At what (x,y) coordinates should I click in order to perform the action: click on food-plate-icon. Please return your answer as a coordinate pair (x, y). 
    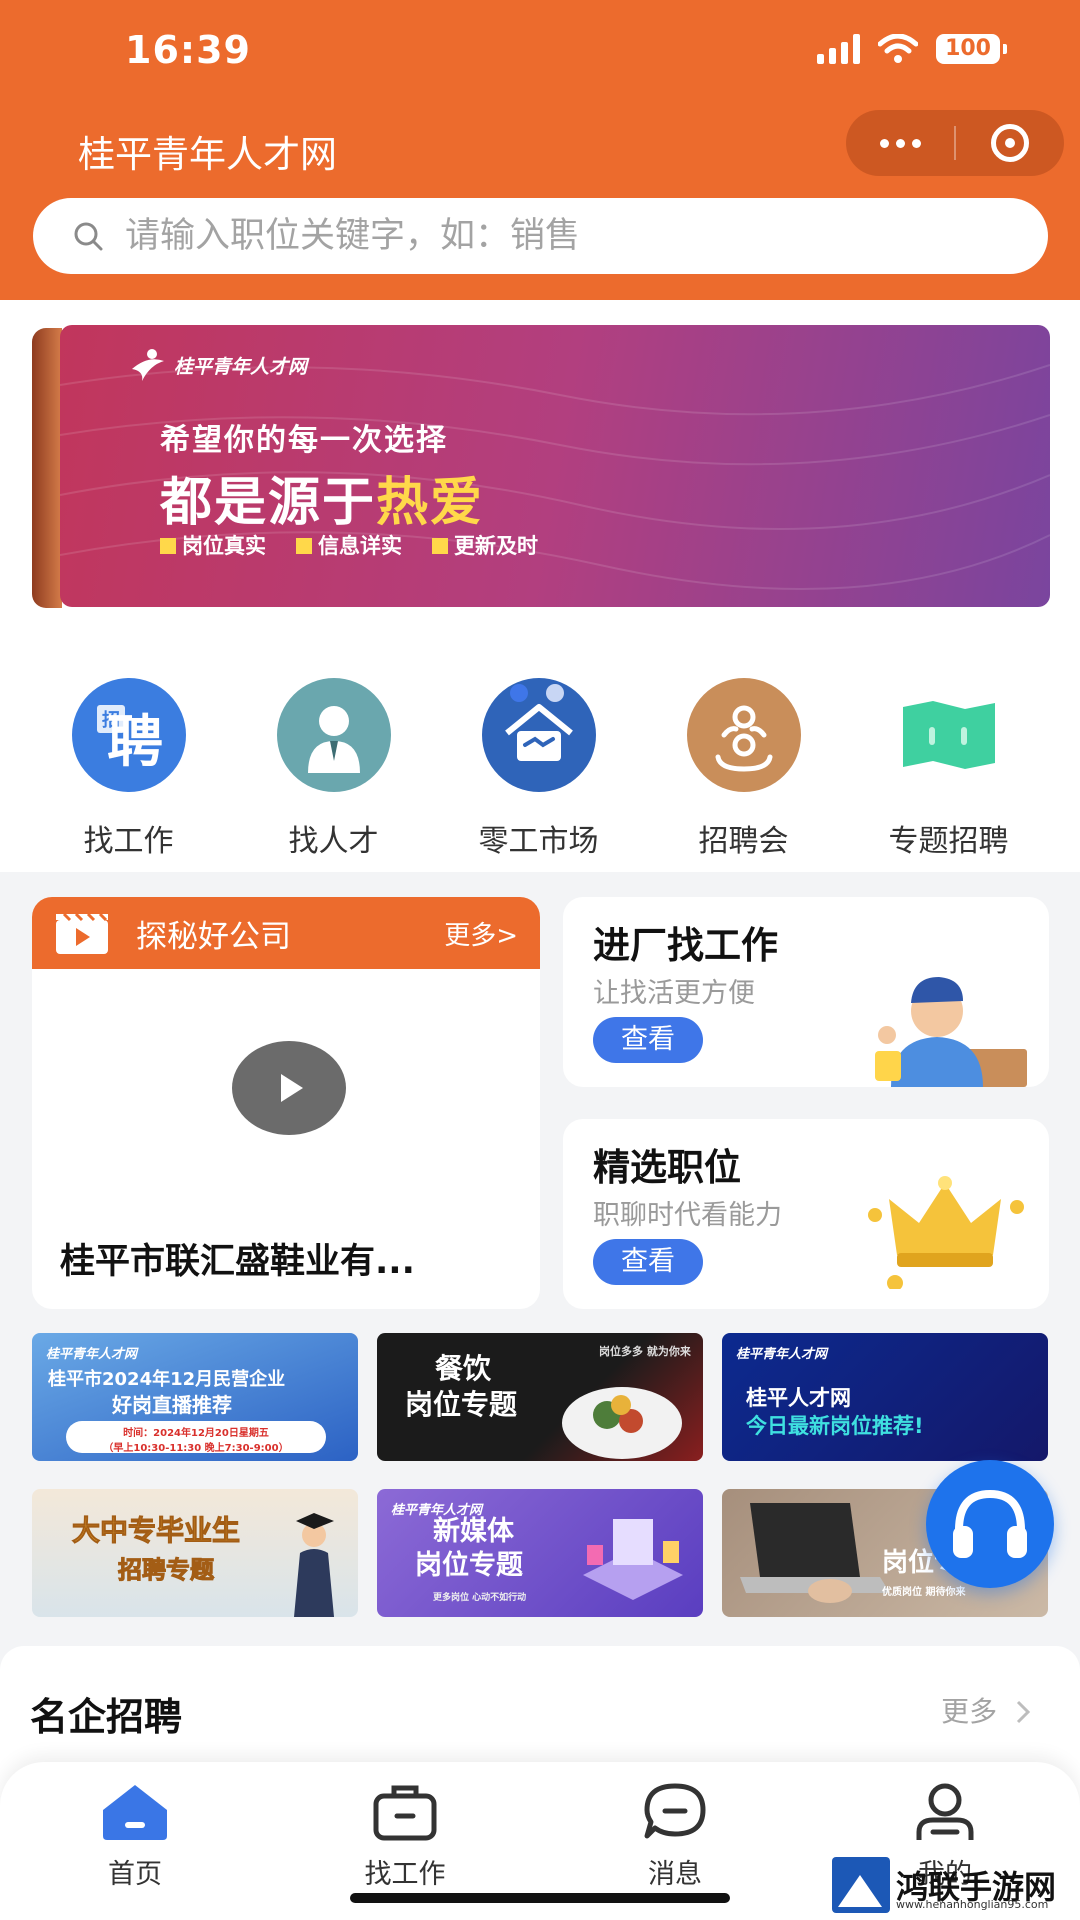
    Looking at the image, I should click on (622, 1423).